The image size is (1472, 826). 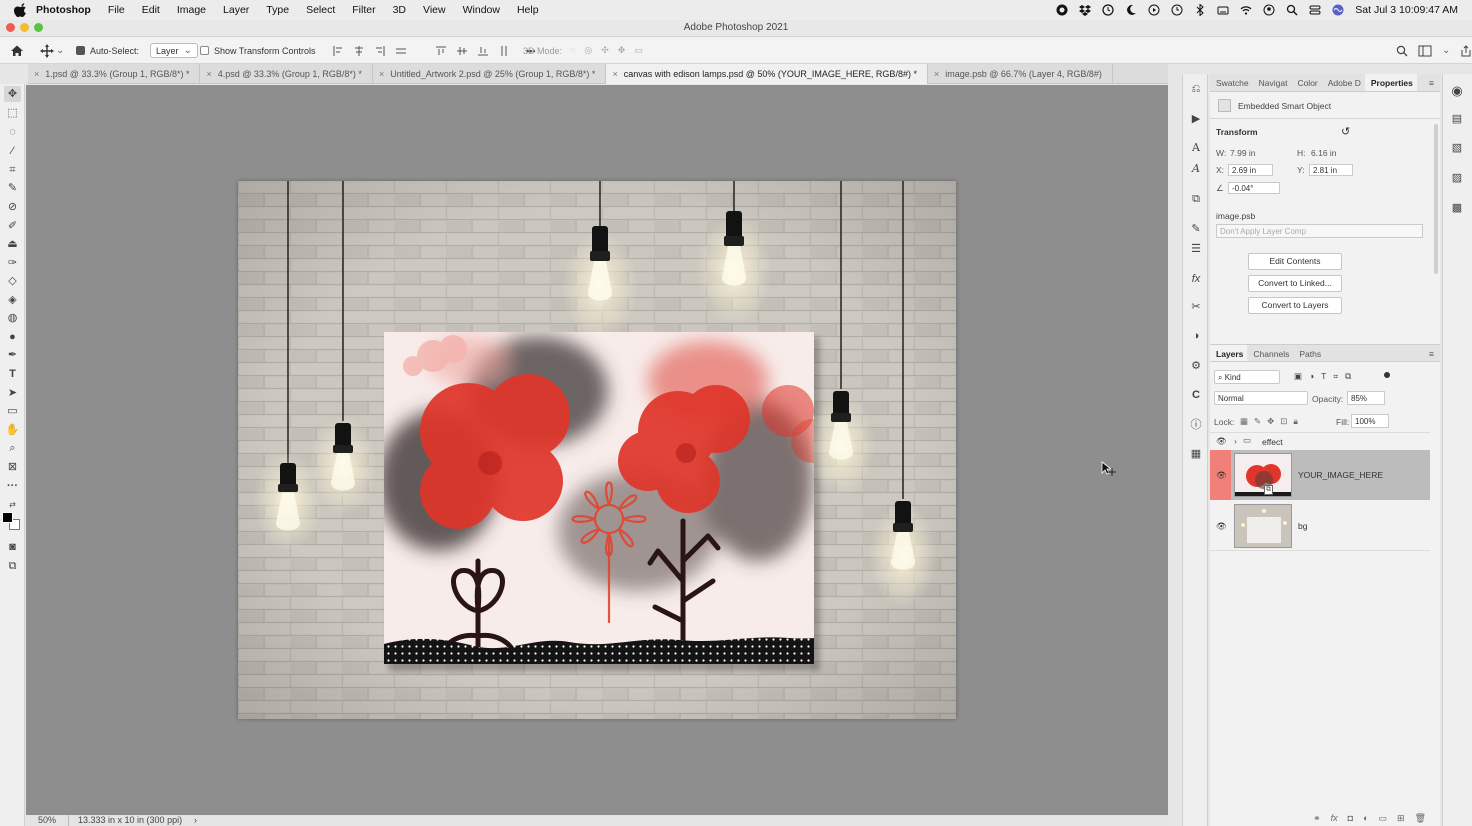 What do you see at coordinates (277, 10) in the screenshot?
I see `menu-type: Type` at bounding box center [277, 10].